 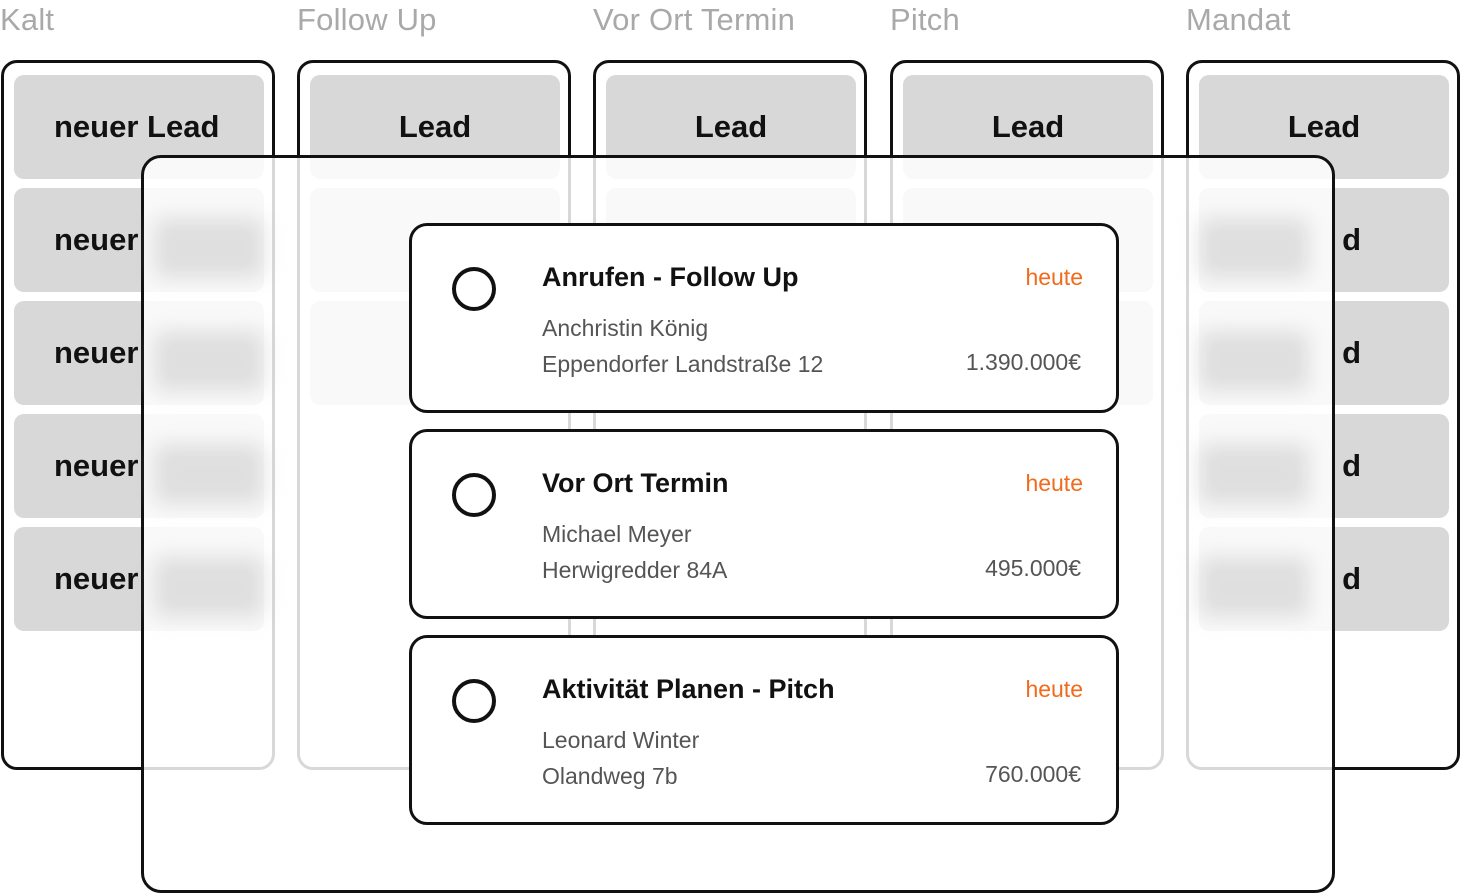 What do you see at coordinates (670, 277) in the screenshot?
I see `task-title: Anrufen - Follow Up` at bounding box center [670, 277].